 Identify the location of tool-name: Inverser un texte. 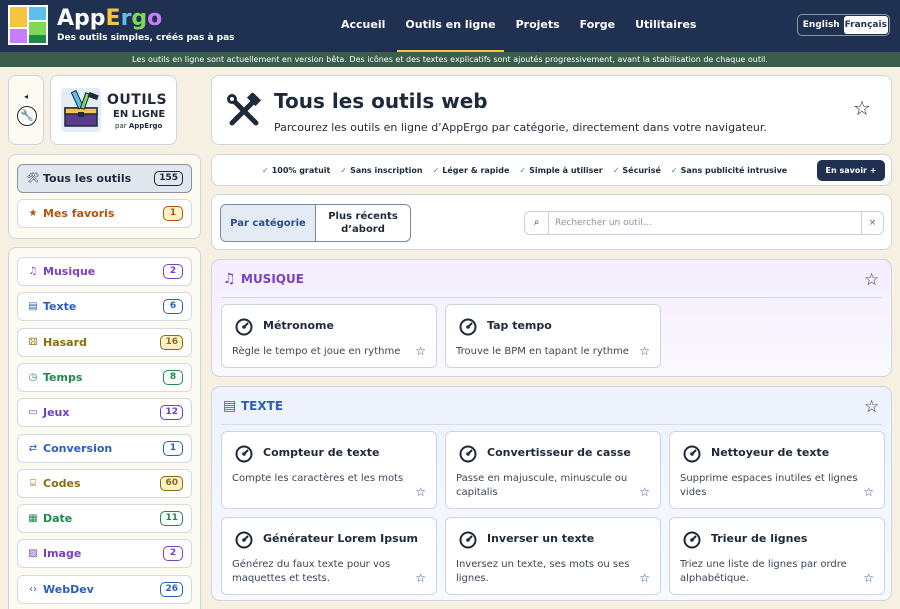
(541, 538).